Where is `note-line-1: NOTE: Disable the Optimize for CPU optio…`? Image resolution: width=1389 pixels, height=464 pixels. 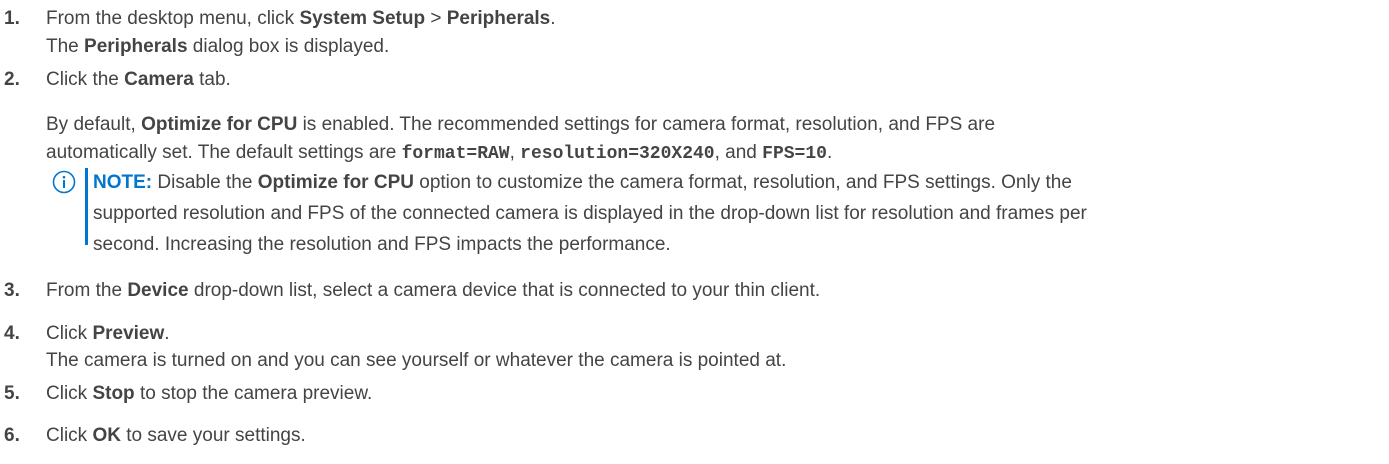
note-line-1: NOTE: Disable the Optimize for CPU optio… is located at coordinates (582, 182).